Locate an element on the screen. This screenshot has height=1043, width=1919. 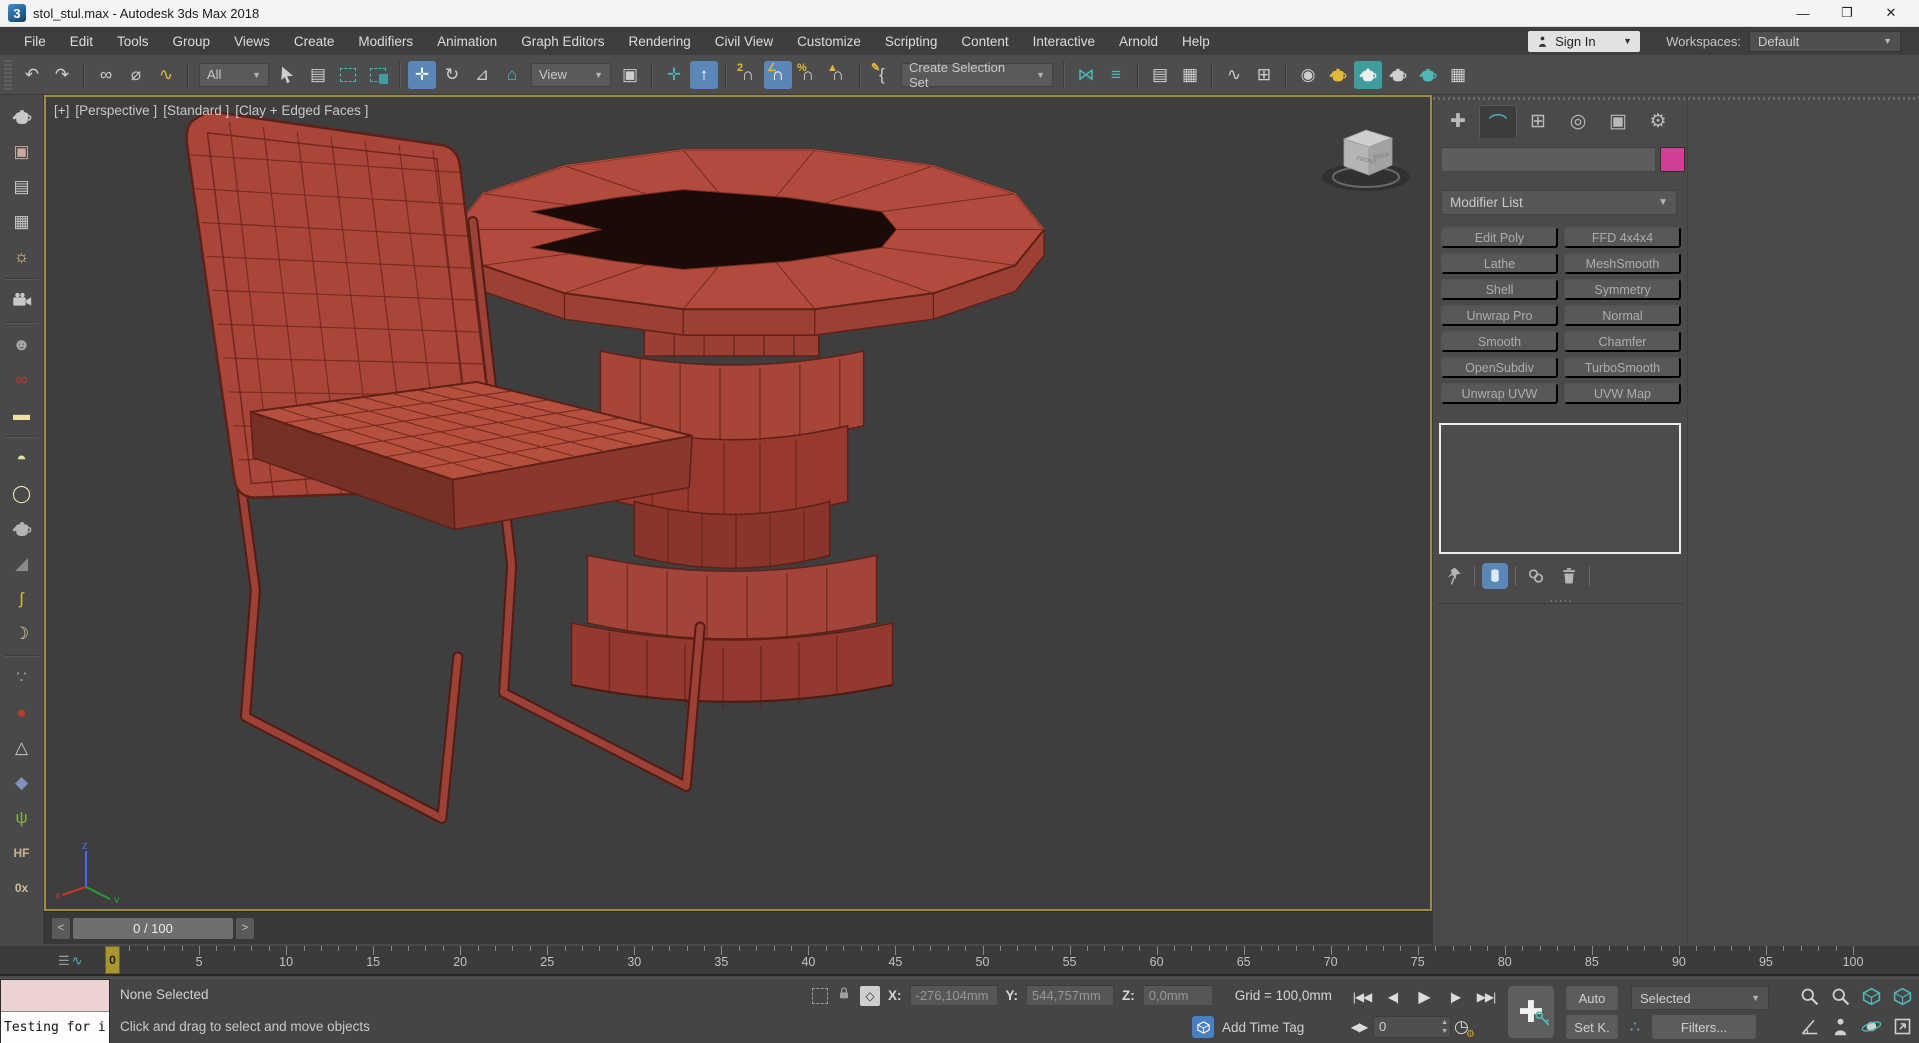
go-to-start-button: |◀◀ is located at coordinates (1362, 996).